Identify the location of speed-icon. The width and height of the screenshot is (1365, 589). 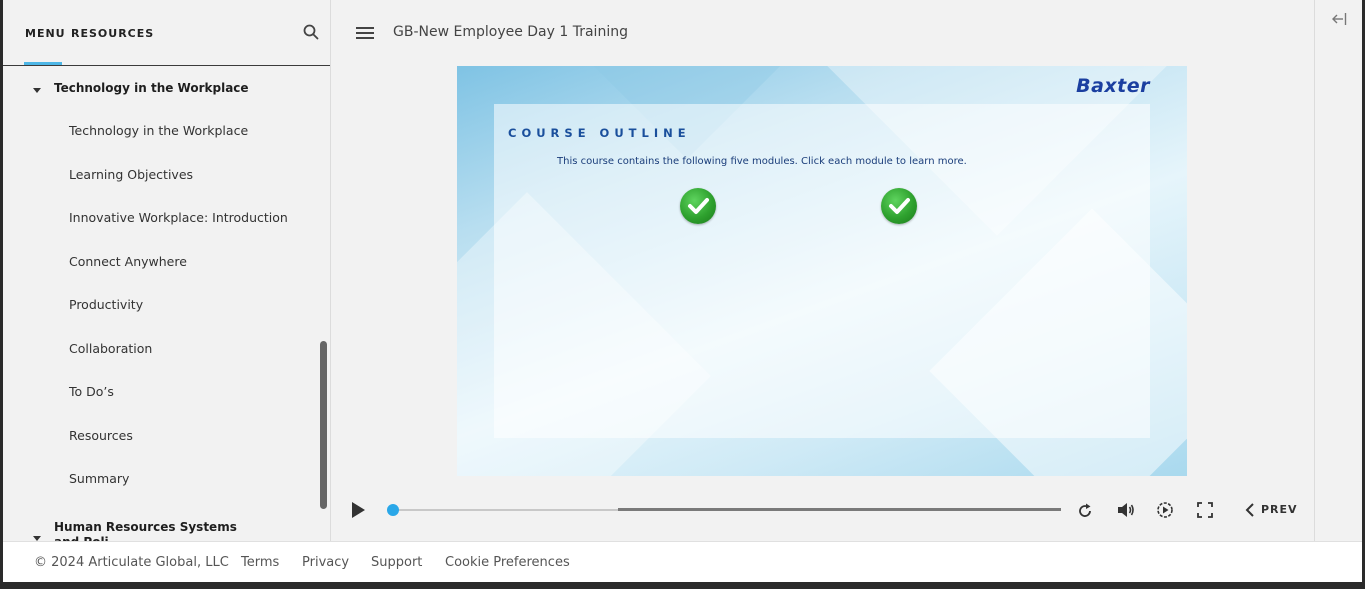
(1165, 510).